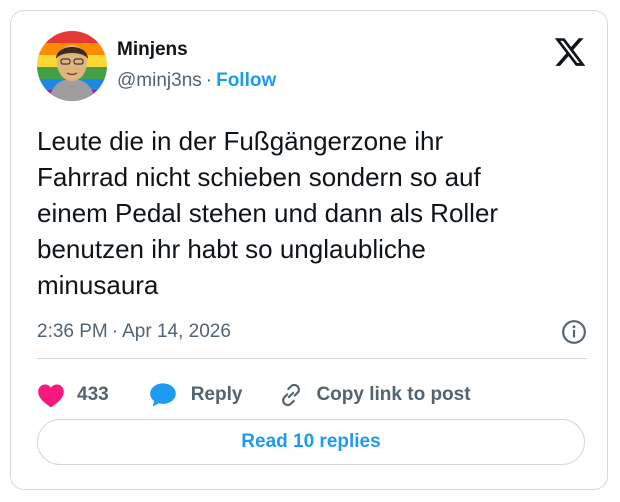 The height and width of the screenshot is (502, 620). What do you see at coordinates (159, 80) in the screenshot?
I see `user-handle: @minj3ns` at bounding box center [159, 80].